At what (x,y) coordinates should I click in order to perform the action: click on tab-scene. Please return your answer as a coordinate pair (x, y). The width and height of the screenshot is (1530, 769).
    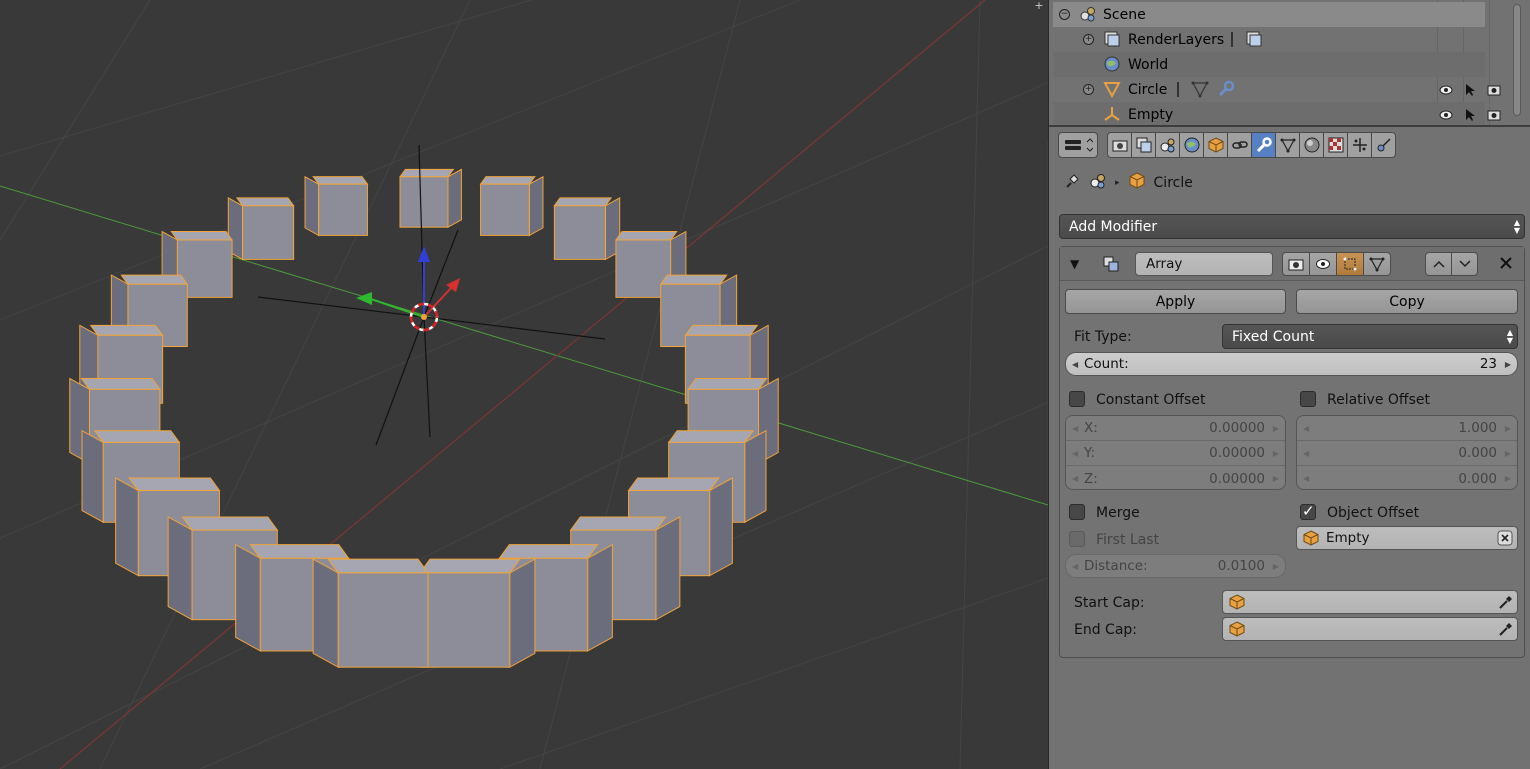
    Looking at the image, I should click on (1167, 145).